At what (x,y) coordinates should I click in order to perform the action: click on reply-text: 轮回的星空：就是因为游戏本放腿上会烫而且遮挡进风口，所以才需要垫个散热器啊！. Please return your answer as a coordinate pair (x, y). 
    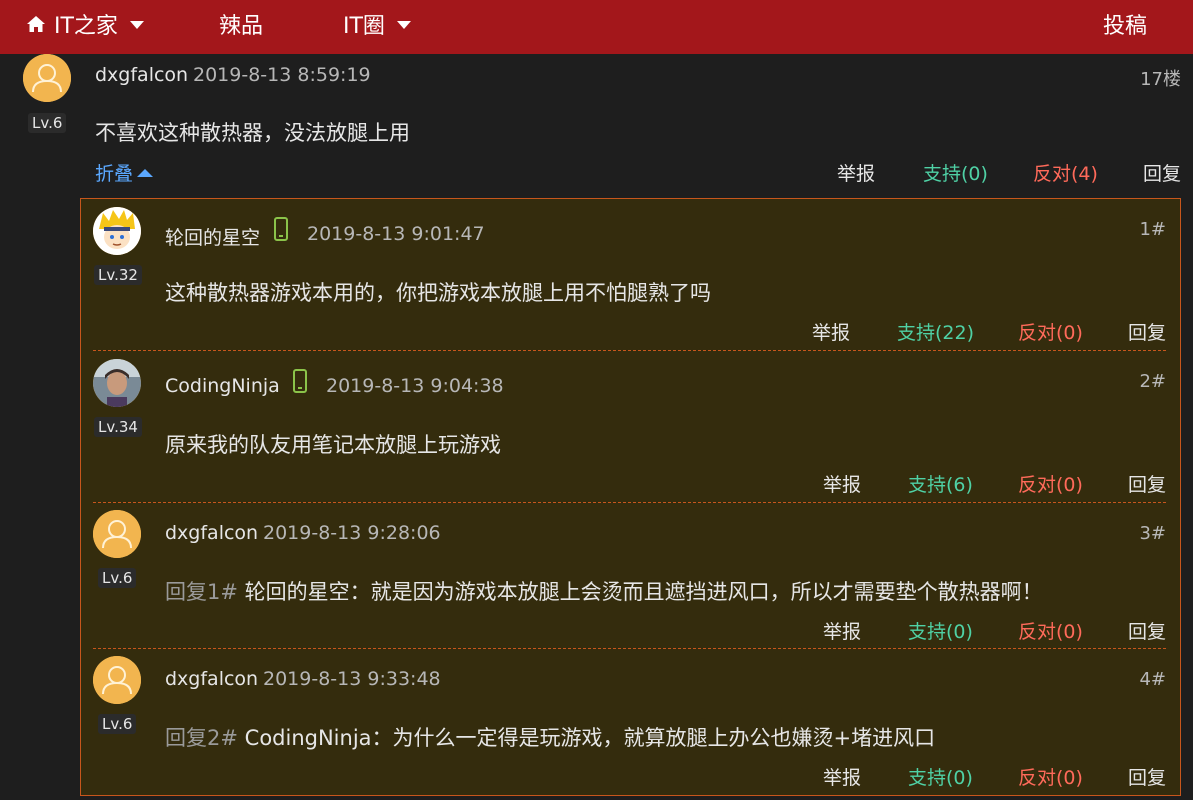
    Looking at the image, I should click on (643, 592).